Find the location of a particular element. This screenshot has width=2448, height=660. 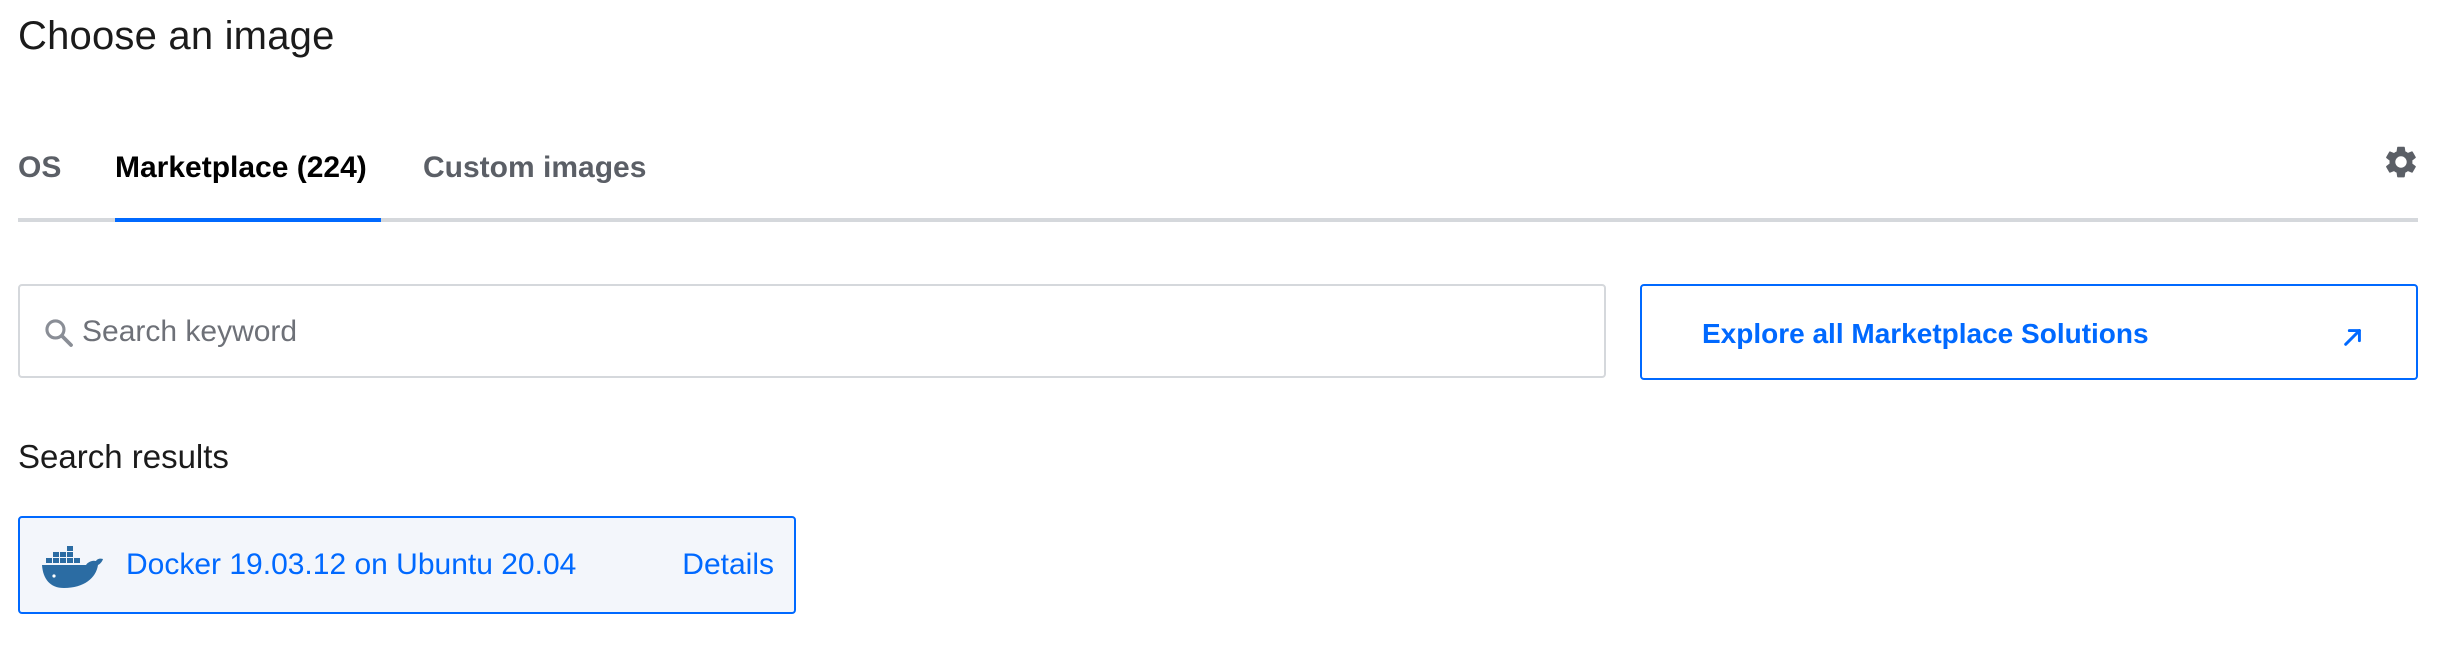

search-box is located at coordinates (812, 331).